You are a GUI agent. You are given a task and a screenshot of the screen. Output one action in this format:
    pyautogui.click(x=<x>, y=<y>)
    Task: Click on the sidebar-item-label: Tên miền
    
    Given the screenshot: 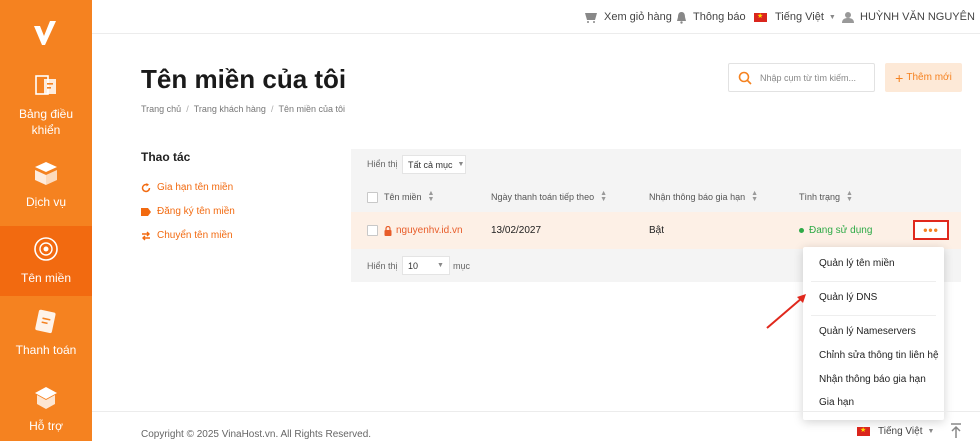 What is the action you would take?
    pyautogui.click(x=46, y=278)
    